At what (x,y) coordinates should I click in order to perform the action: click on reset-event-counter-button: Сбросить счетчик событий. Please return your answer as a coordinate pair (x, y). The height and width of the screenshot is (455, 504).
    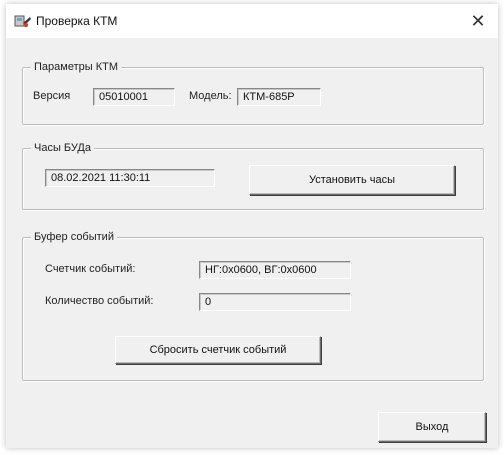
    Looking at the image, I should click on (218, 350).